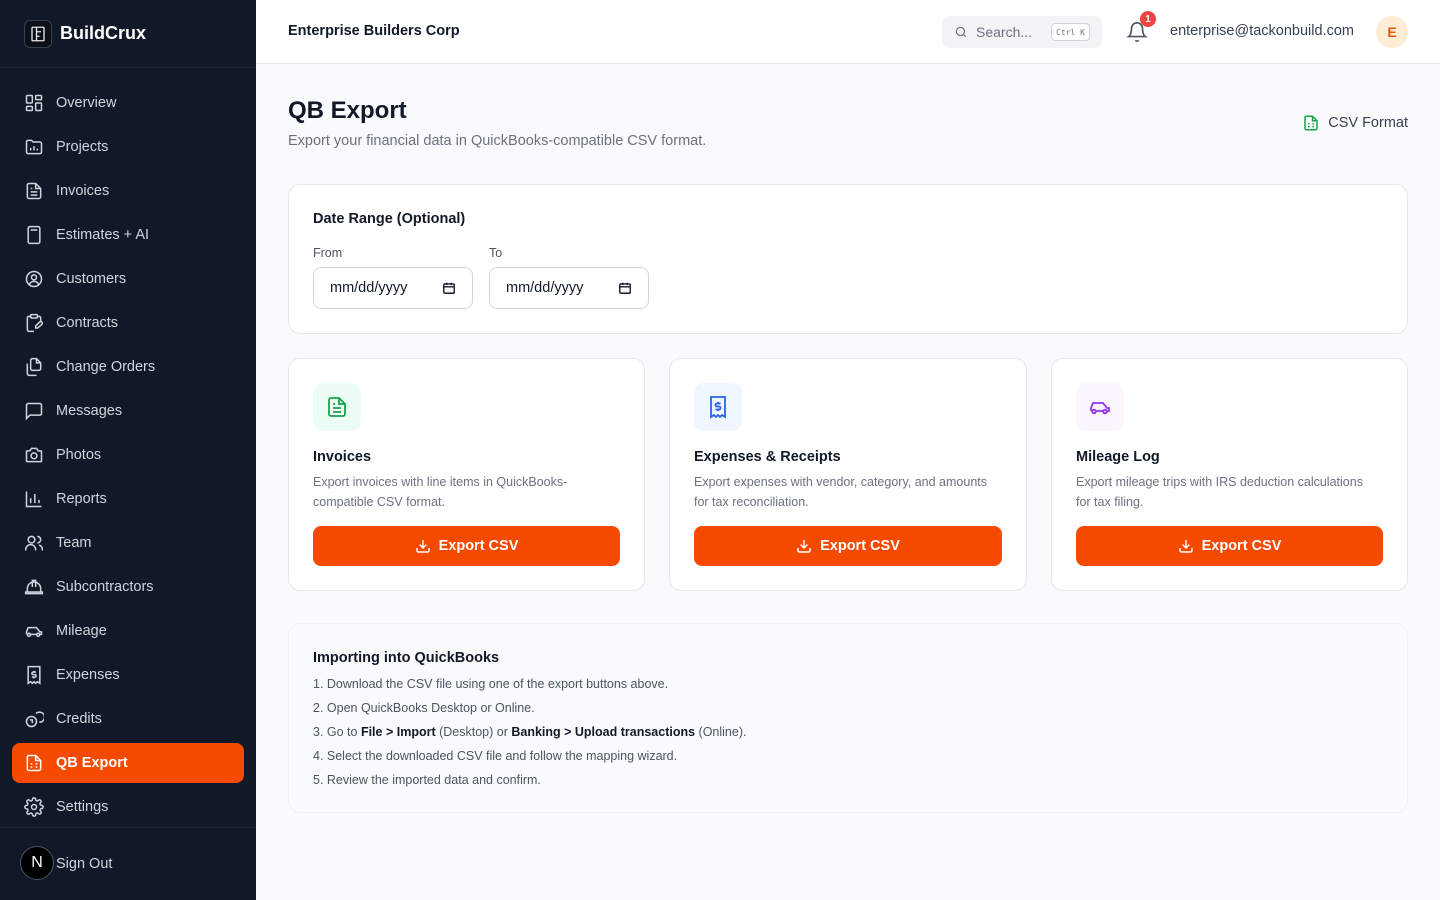  Describe the element at coordinates (545, 288) in the screenshot. I see `to-date-value: mm/dd/yyyy` at that location.